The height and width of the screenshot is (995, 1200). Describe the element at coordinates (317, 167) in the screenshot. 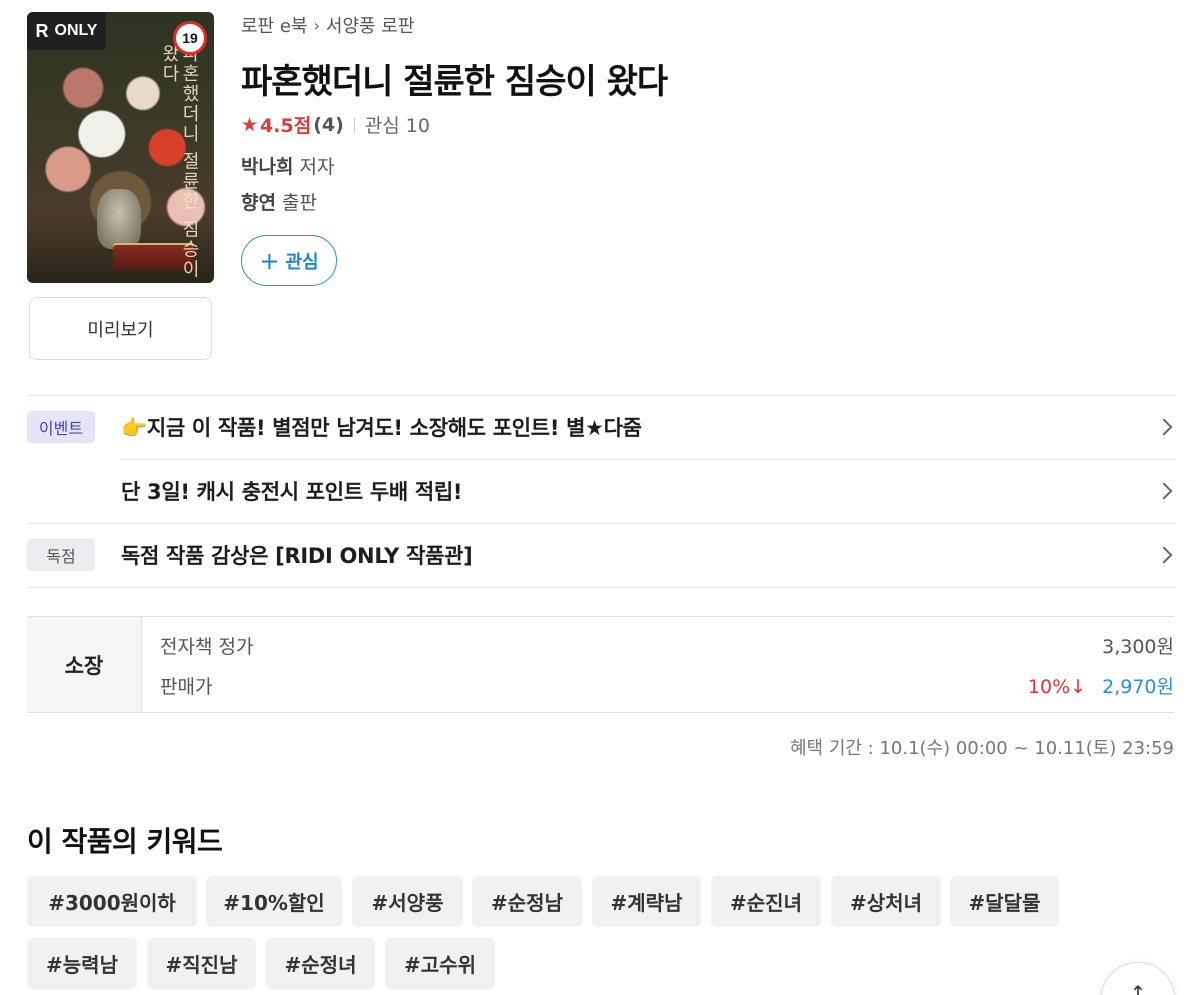

I see `author-role: 저자` at that location.